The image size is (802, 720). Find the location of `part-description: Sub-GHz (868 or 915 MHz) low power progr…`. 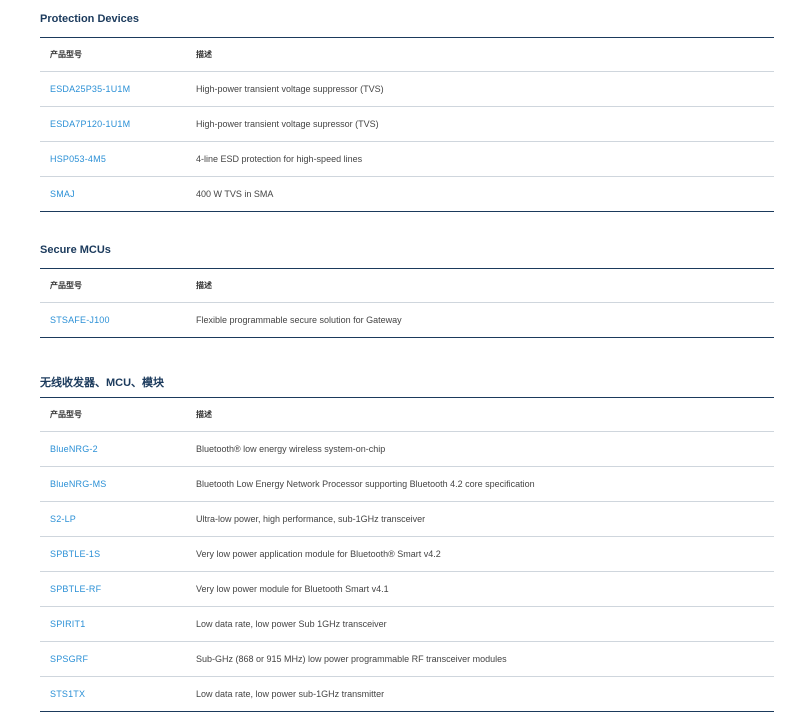

part-description: Sub-GHz (868 or 915 MHz) low power progr… is located at coordinates (351, 659).